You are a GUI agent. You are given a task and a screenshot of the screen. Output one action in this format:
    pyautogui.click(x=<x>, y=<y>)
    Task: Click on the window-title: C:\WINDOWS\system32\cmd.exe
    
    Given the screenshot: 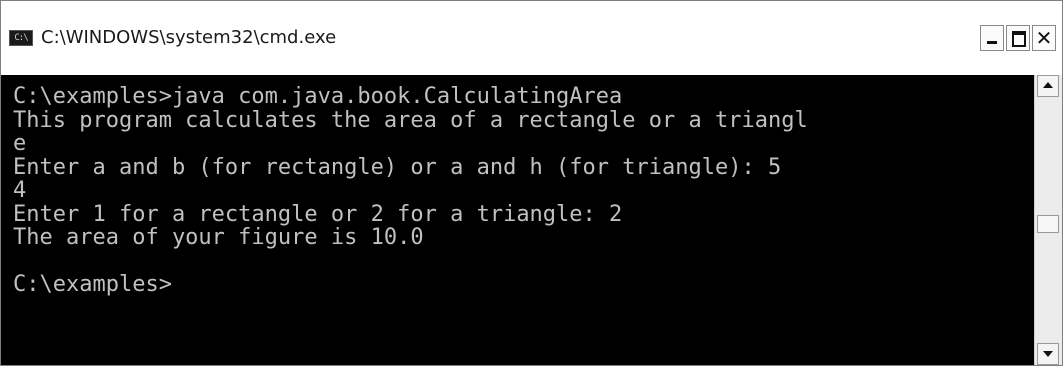 What is the action you would take?
    pyautogui.click(x=189, y=37)
    